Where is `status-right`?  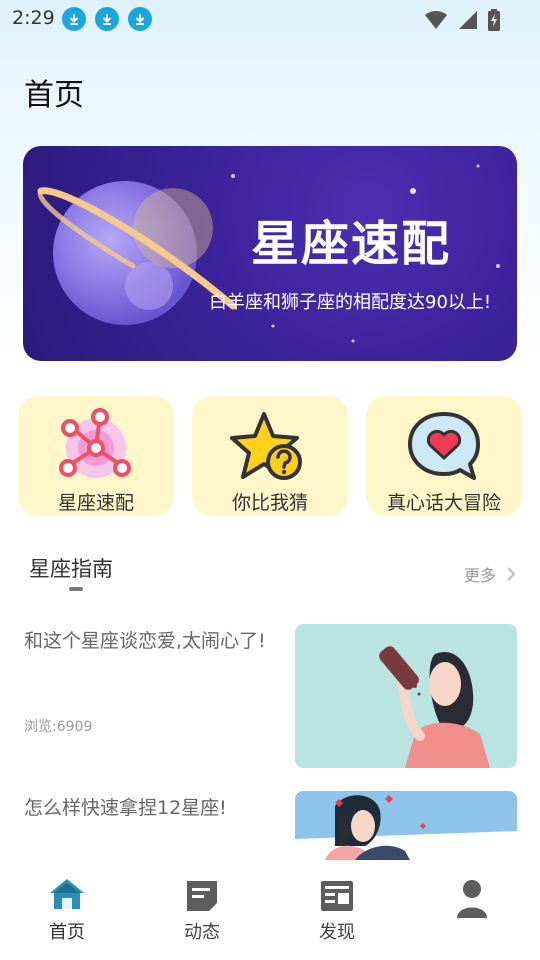
status-right is located at coordinates (462, 20).